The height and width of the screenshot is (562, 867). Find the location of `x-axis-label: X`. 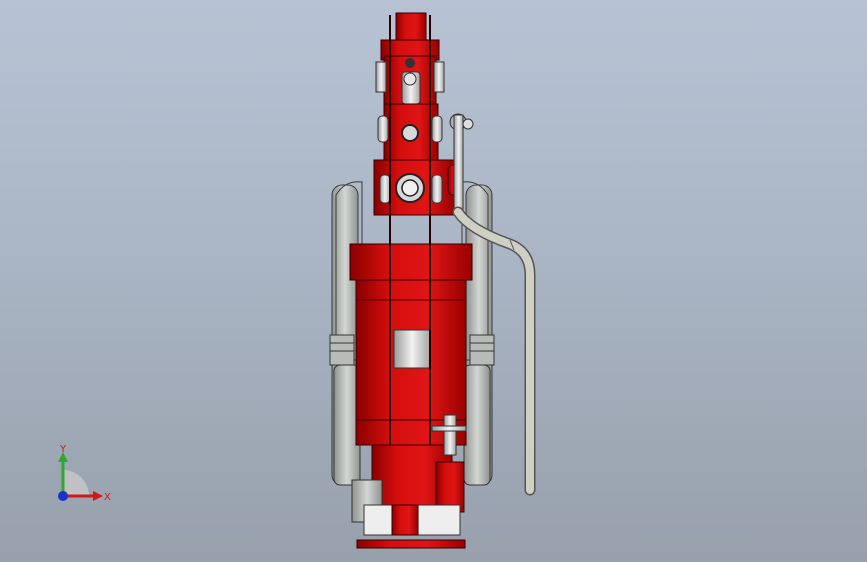

x-axis-label: X is located at coordinates (107, 497).